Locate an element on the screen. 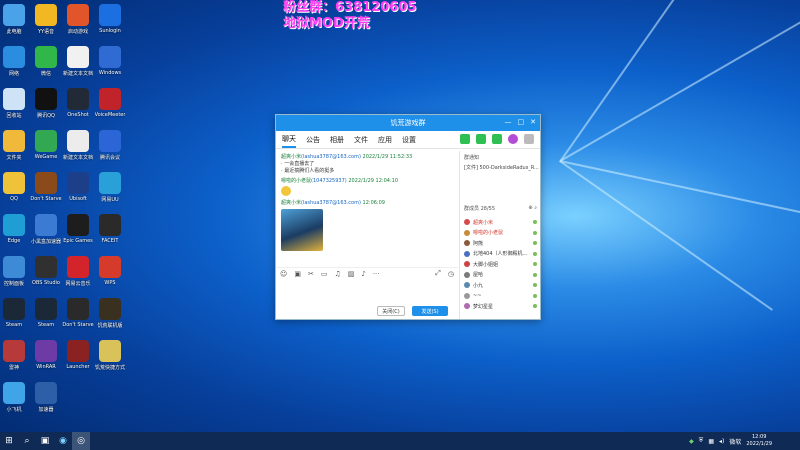 The height and width of the screenshot is (450, 800). desktop-shortcut-label: 微信 is located at coordinates (45, 74).